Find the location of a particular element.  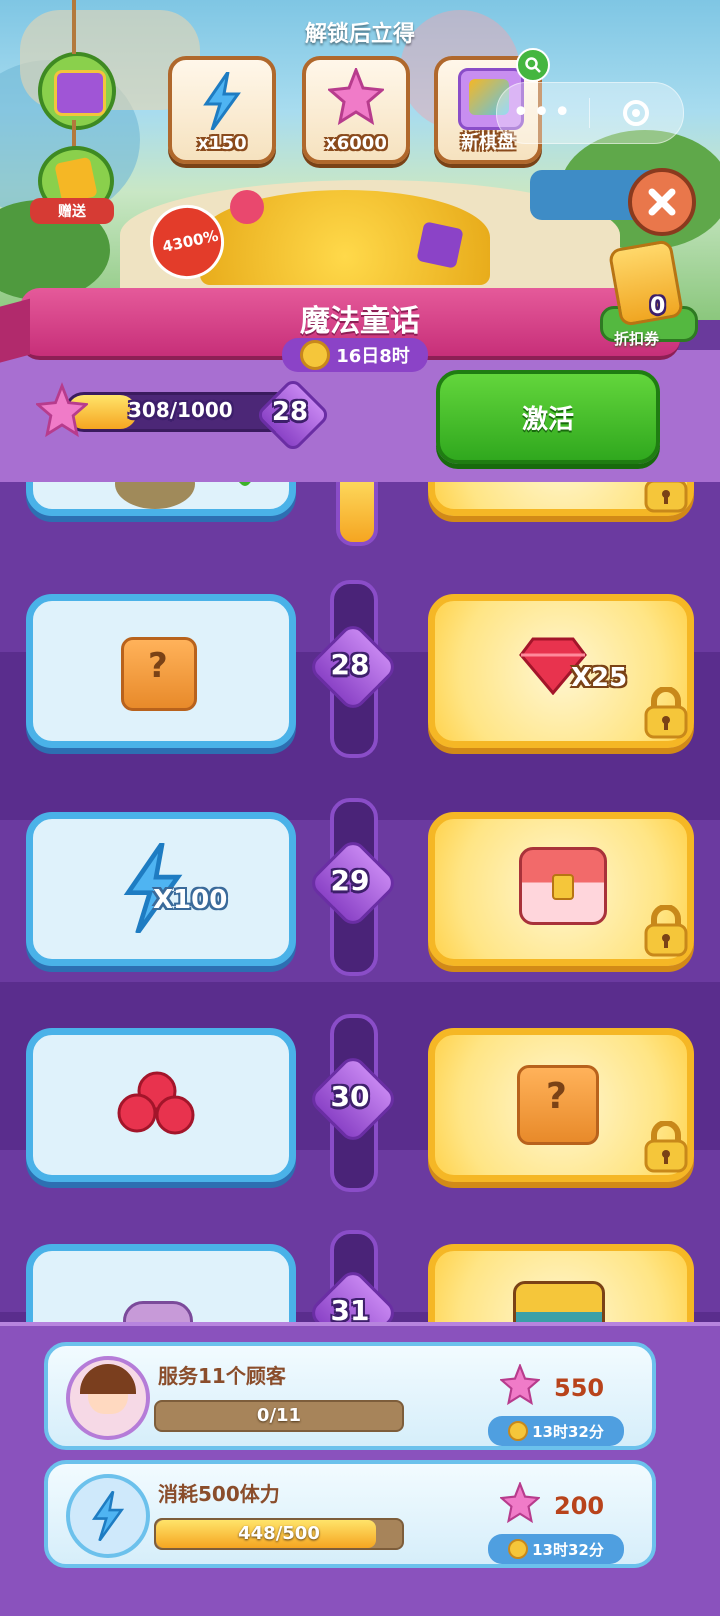

task-title: 服务11个顾客 is located at coordinates (222, 1376).